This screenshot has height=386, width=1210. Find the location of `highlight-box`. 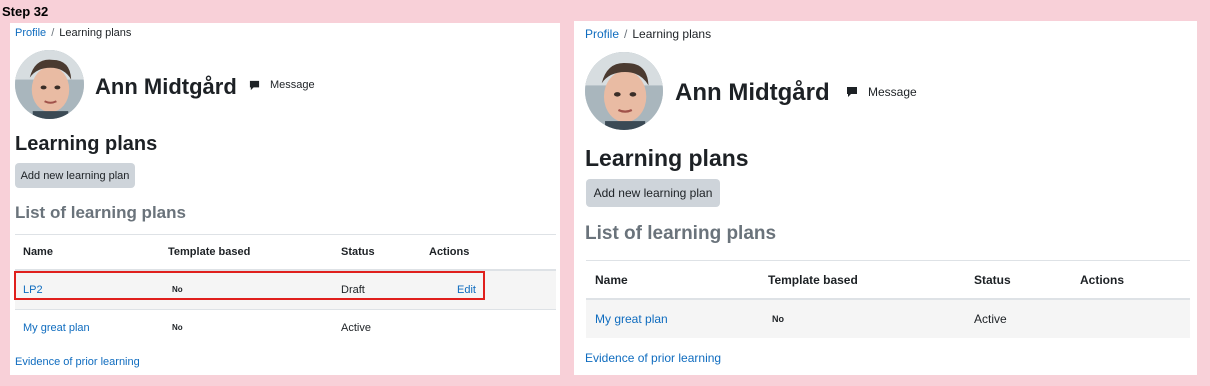

highlight-box is located at coordinates (249, 285).